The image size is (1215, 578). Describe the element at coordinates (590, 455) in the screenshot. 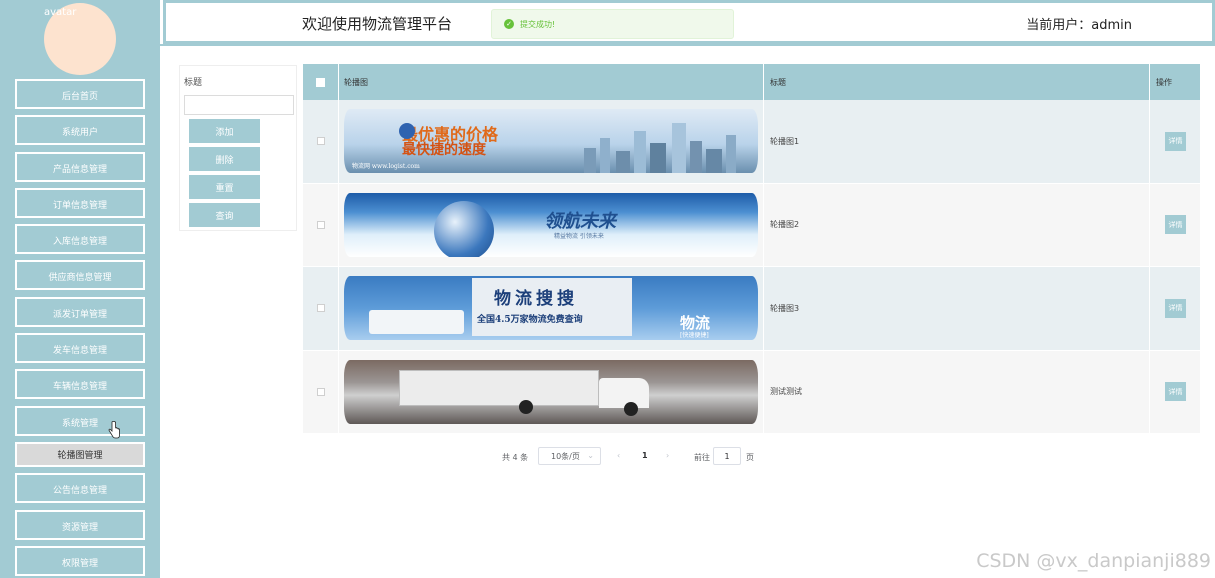

I see `chevron-down-icon: ⌄` at that location.